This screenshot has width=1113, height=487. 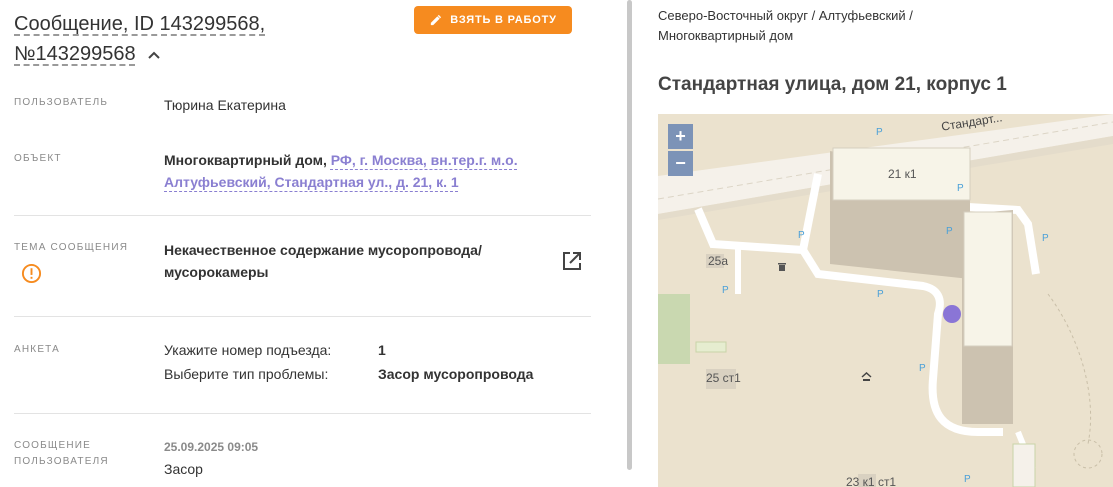 What do you see at coordinates (572, 261) in the screenshot?
I see `open-external-icon` at bounding box center [572, 261].